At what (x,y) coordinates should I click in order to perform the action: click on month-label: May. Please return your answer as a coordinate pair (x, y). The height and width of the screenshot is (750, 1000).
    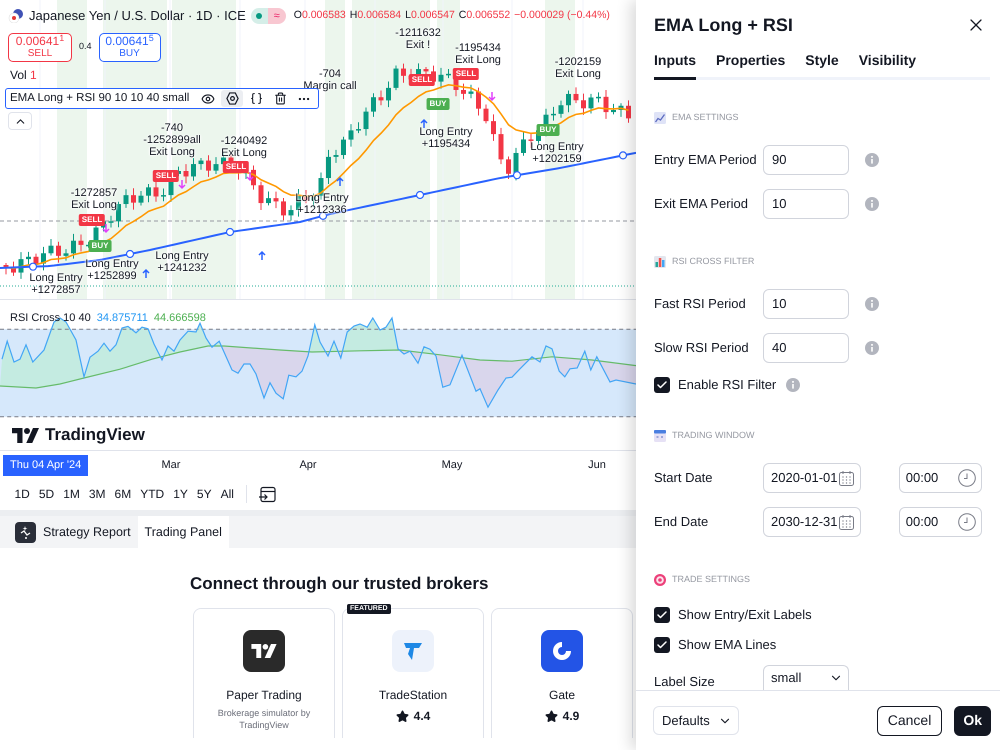
    Looking at the image, I should click on (452, 465).